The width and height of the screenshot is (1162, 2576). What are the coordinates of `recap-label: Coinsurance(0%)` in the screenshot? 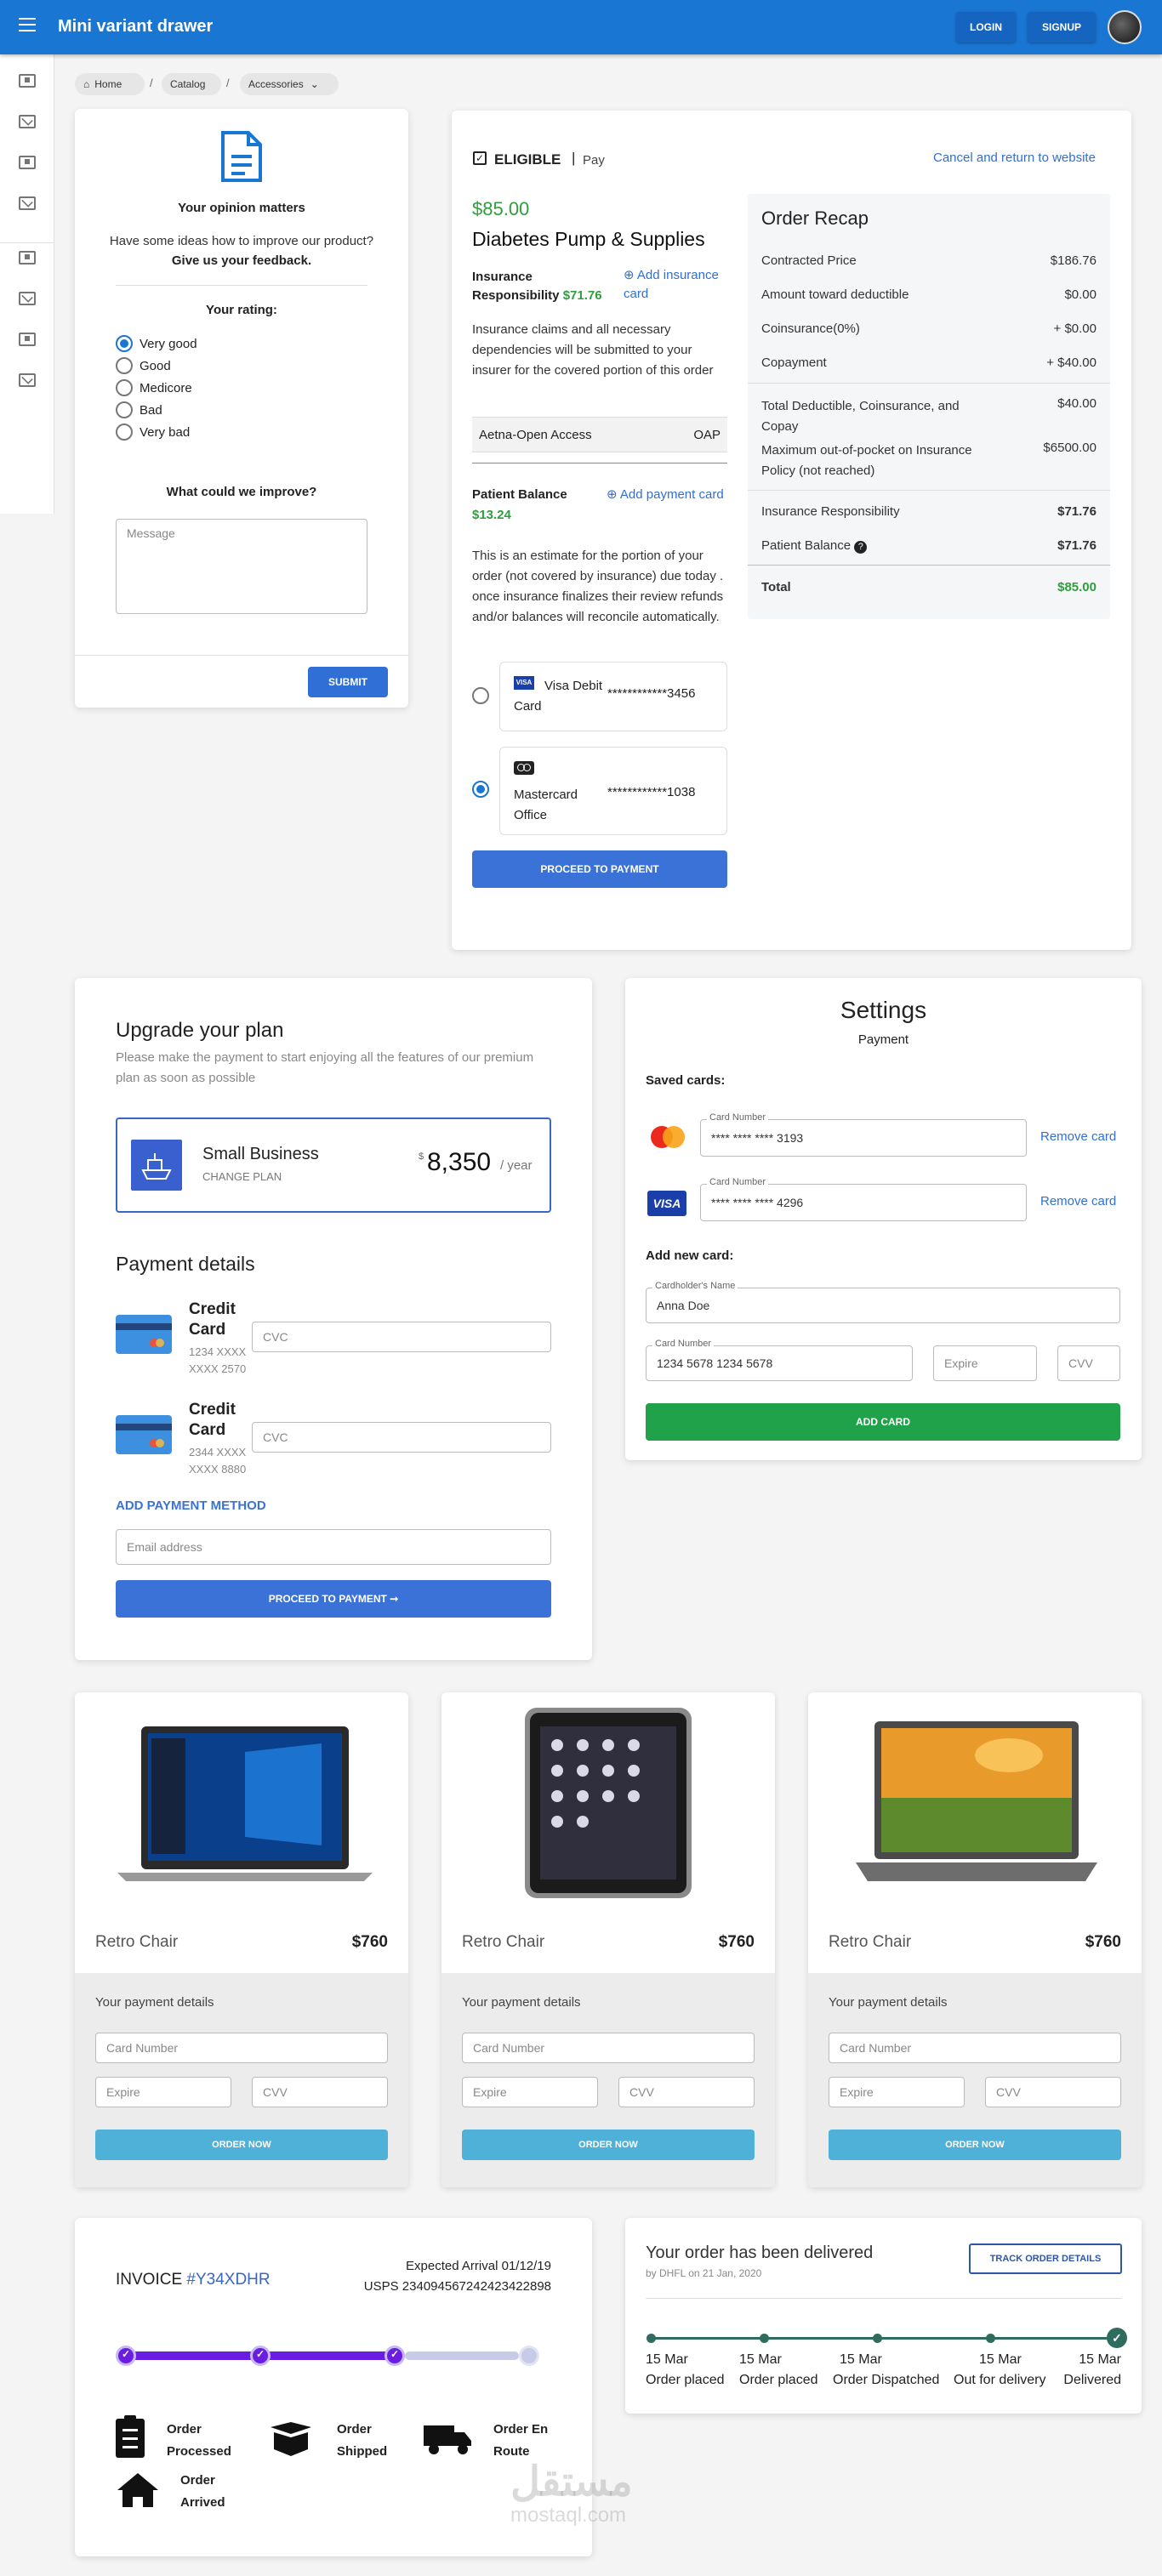 It's located at (810, 328).